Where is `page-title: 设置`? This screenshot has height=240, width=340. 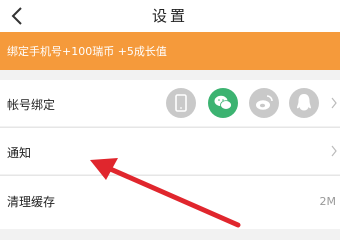 page-title: 设置 is located at coordinates (169, 16).